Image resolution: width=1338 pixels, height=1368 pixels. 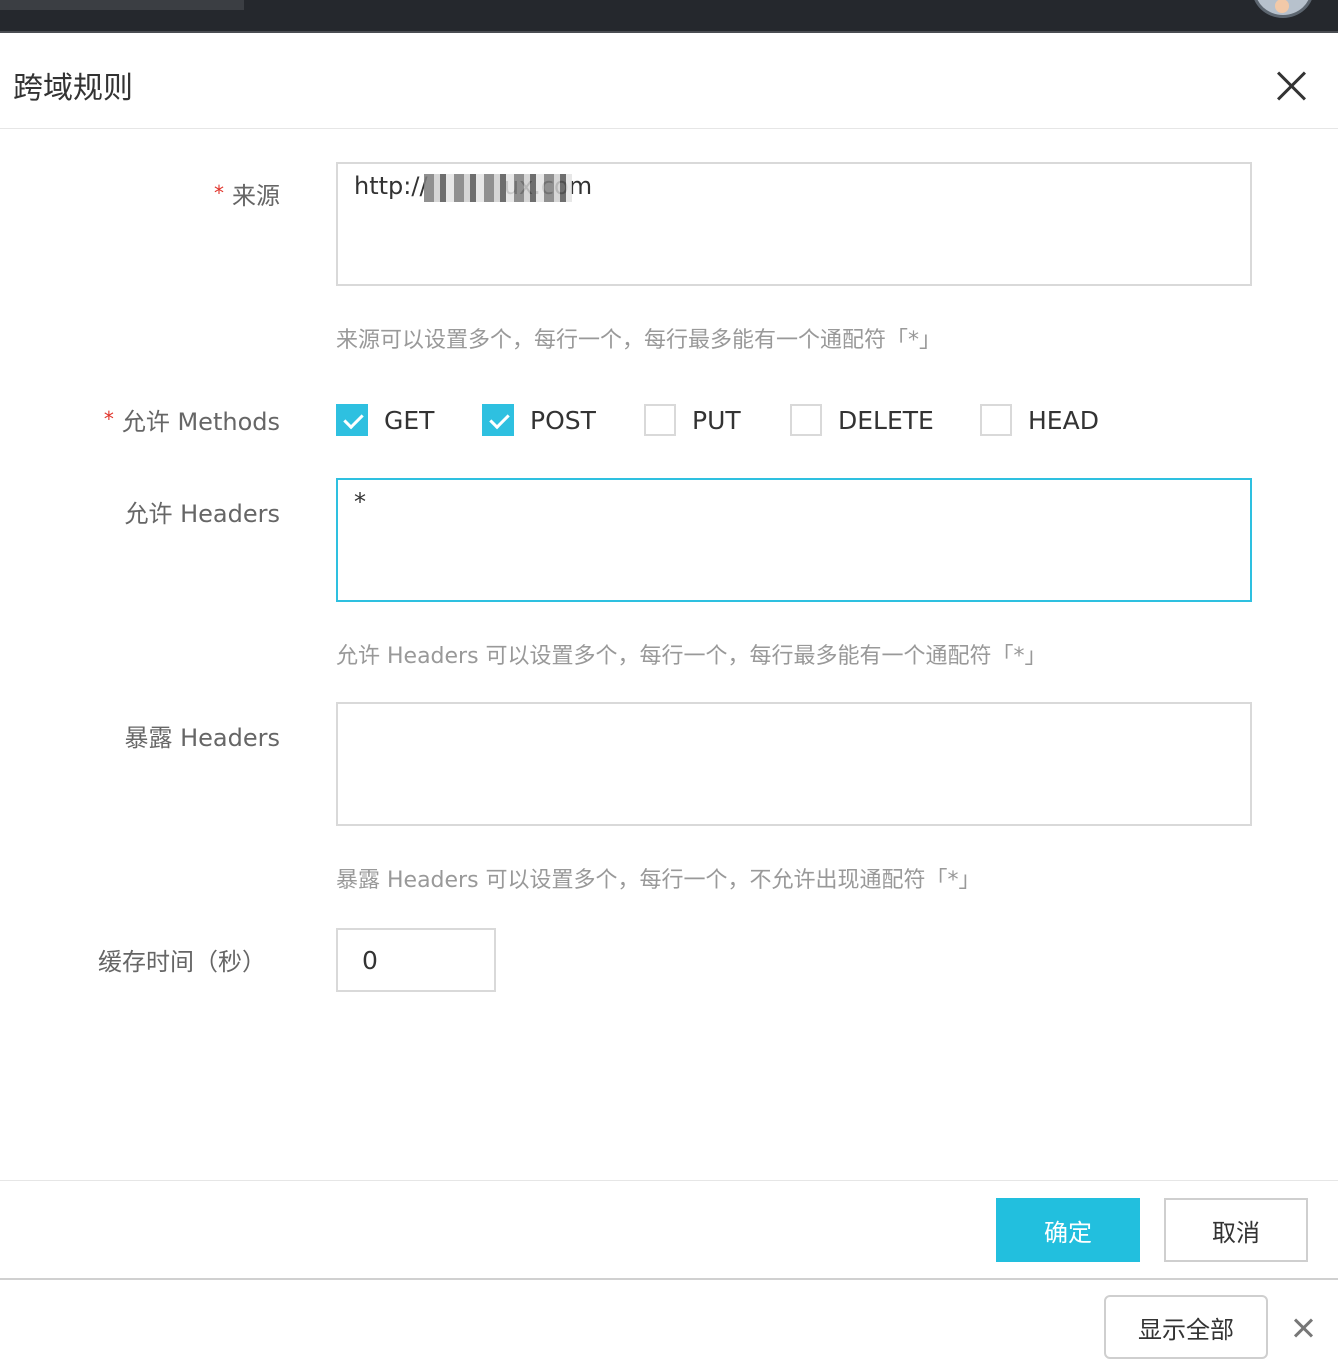 What do you see at coordinates (794, 764) in the screenshot?
I see `expose-headers-input` at bounding box center [794, 764].